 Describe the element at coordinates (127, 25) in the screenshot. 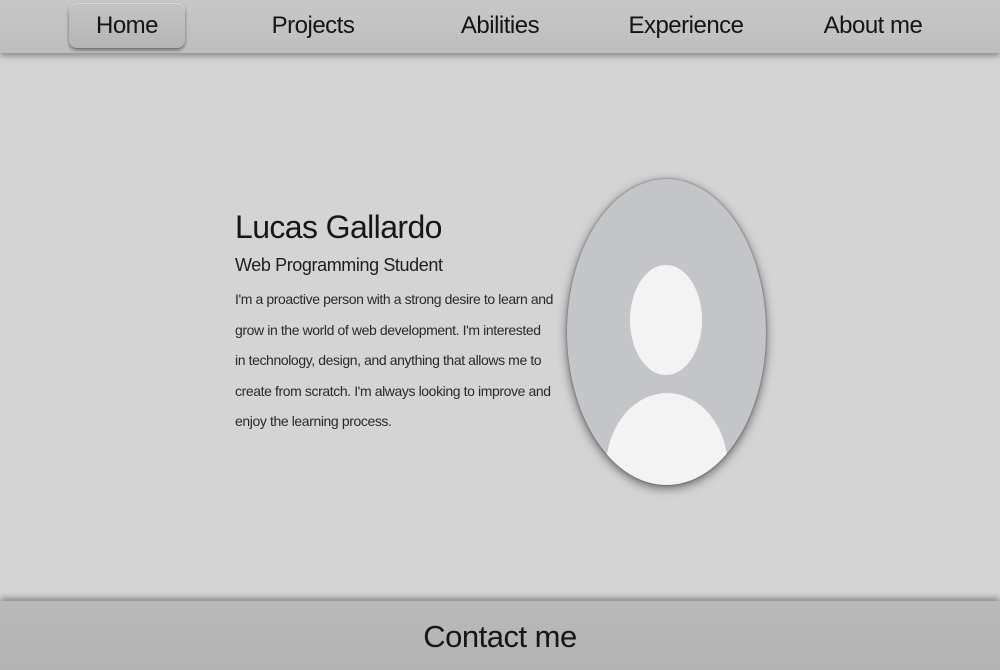

I see `nav-home: Home` at that location.